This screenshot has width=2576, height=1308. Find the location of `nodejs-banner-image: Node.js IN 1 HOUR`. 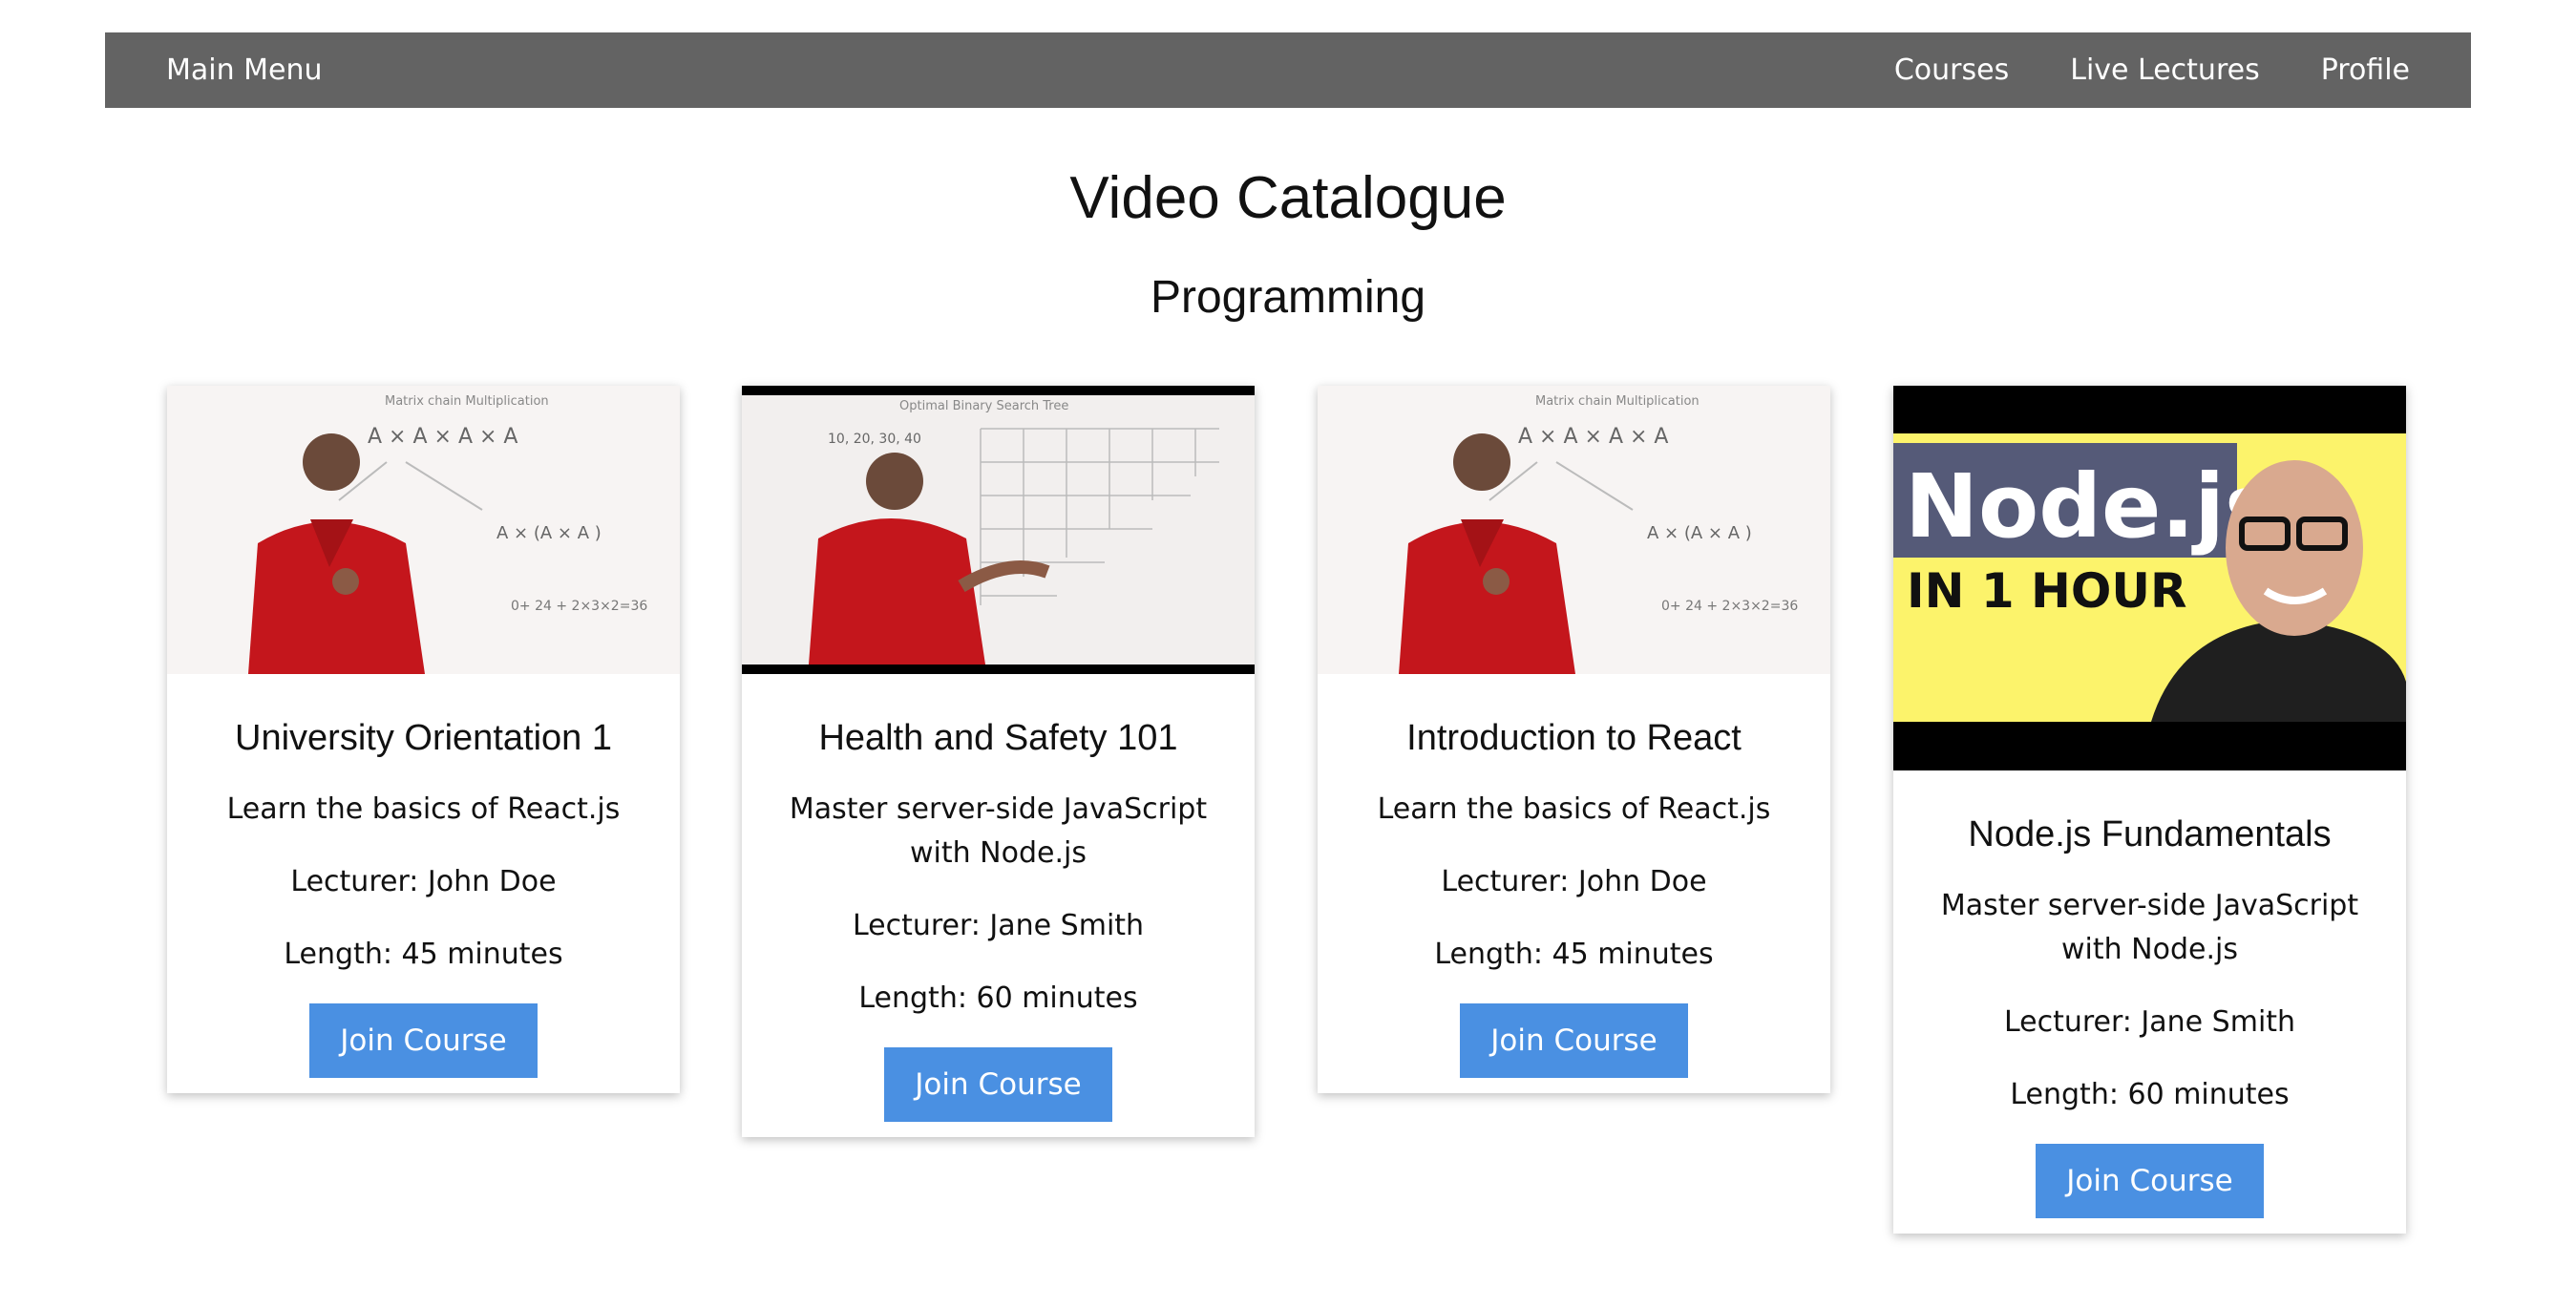

nodejs-banner-image: Node.js IN 1 HOUR is located at coordinates (2149, 578).